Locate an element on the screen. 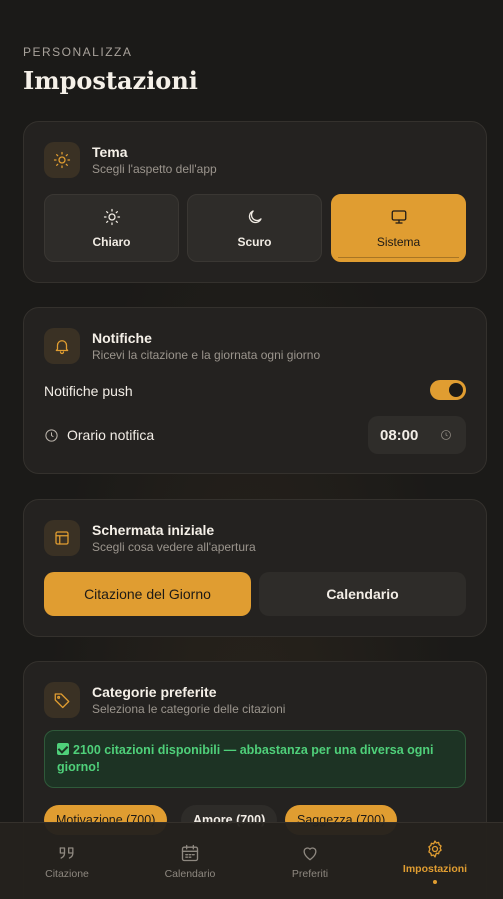 The image size is (503, 899). monitor-icon is located at coordinates (398, 216).